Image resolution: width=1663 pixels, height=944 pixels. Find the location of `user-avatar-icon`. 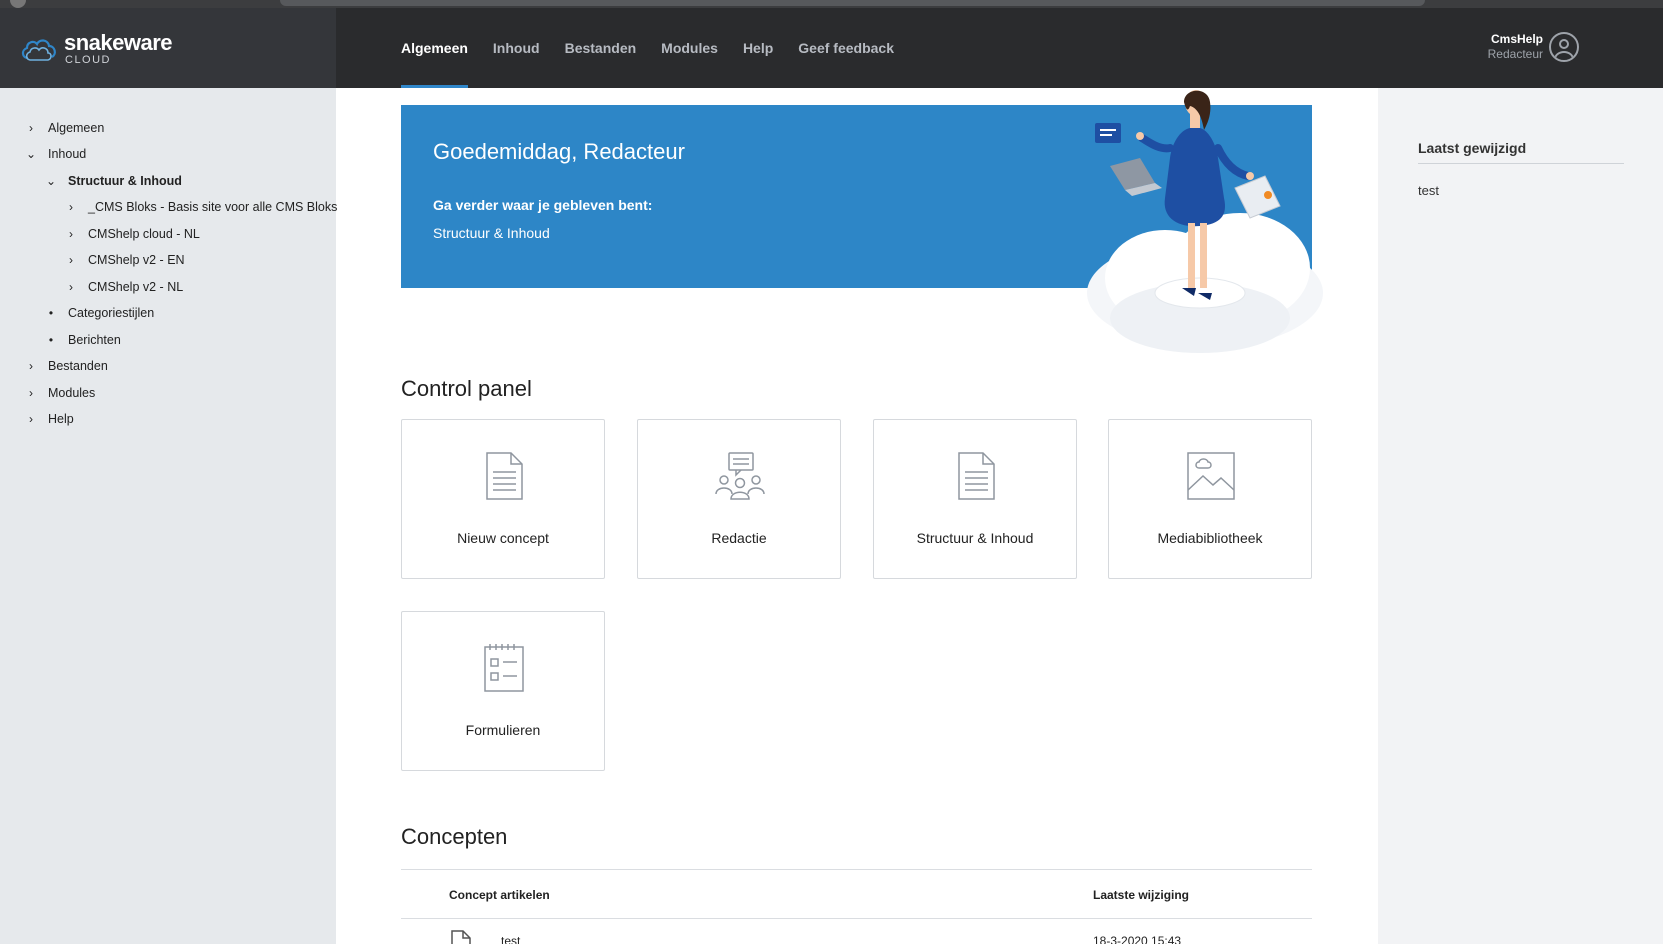

user-avatar-icon is located at coordinates (1564, 47).